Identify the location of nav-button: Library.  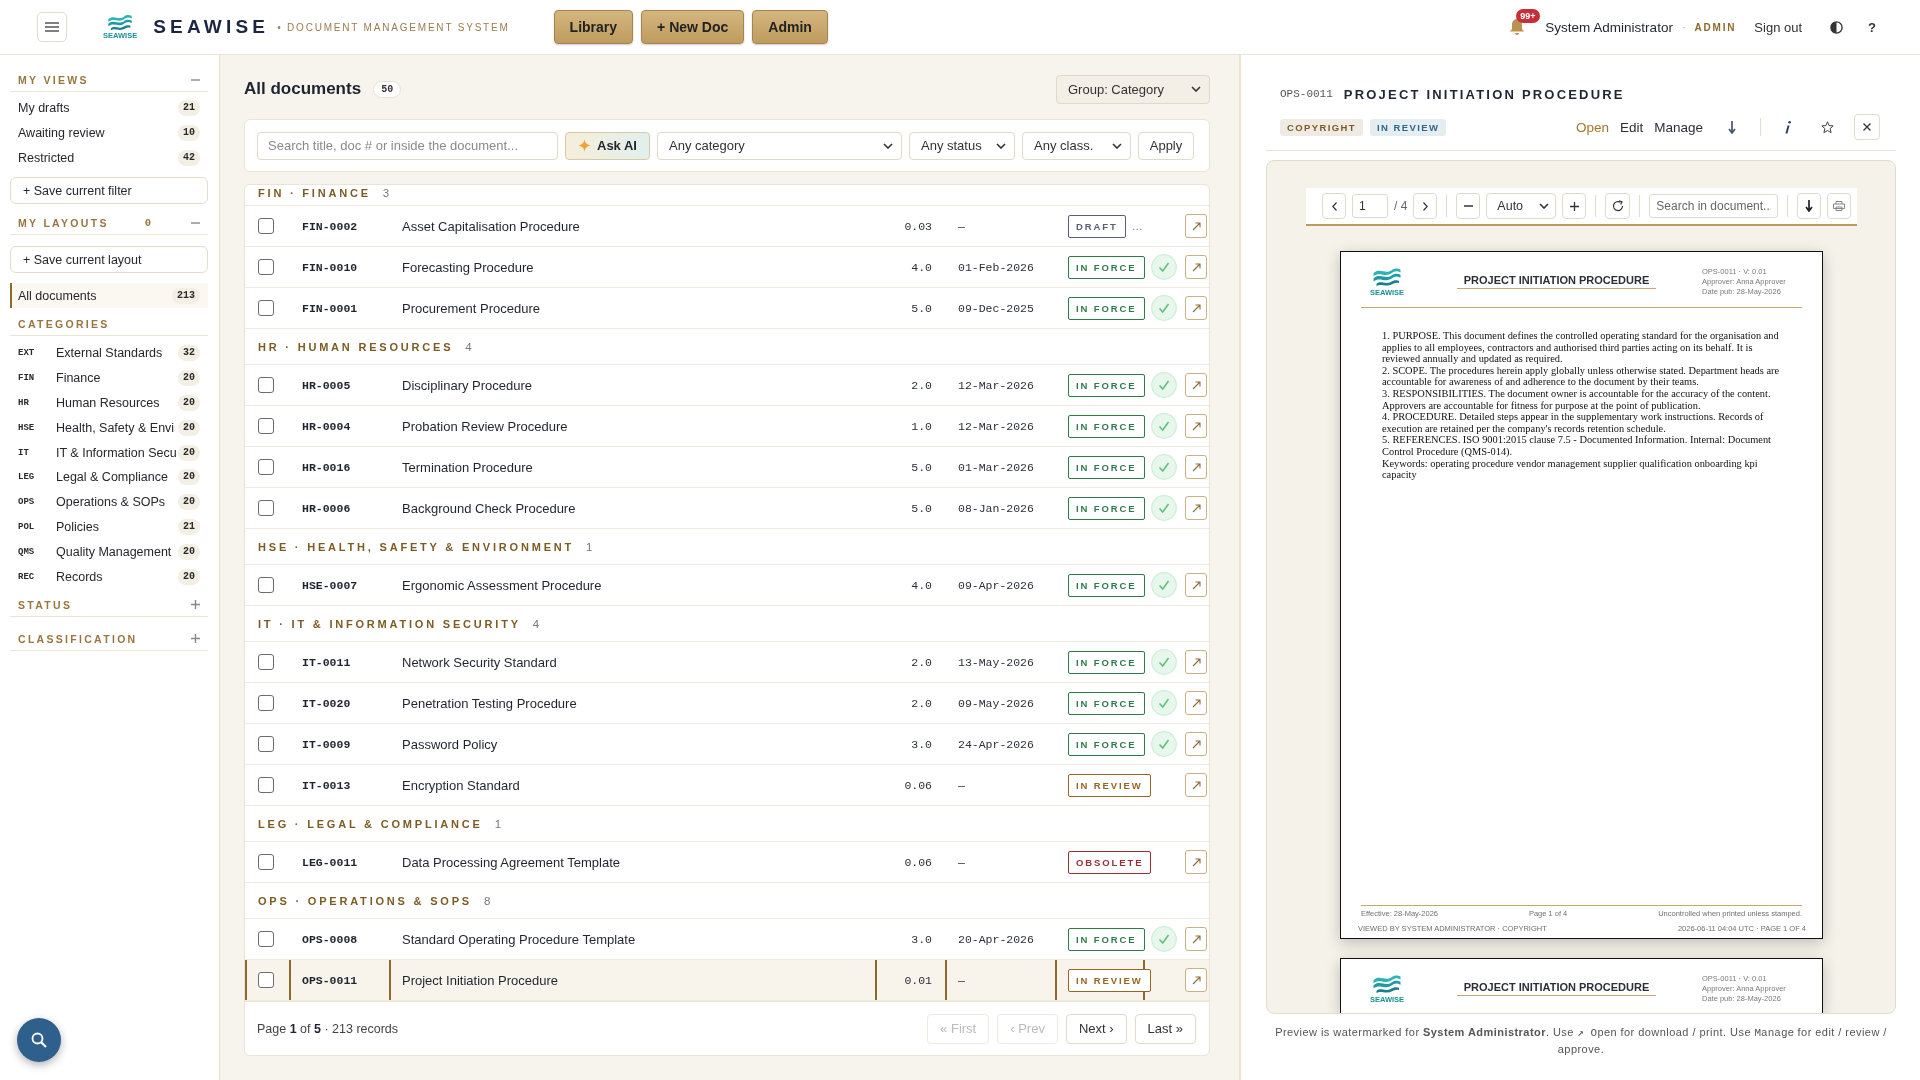
(593, 27).